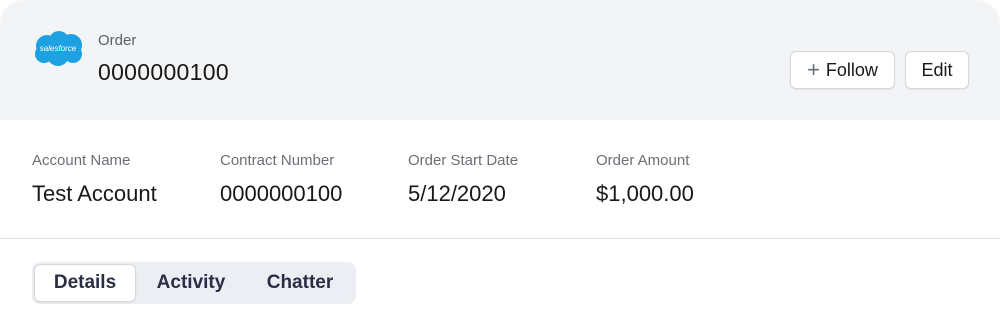 This screenshot has height=336, width=1000. I want to click on object-type-label: Order, so click(117, 40).